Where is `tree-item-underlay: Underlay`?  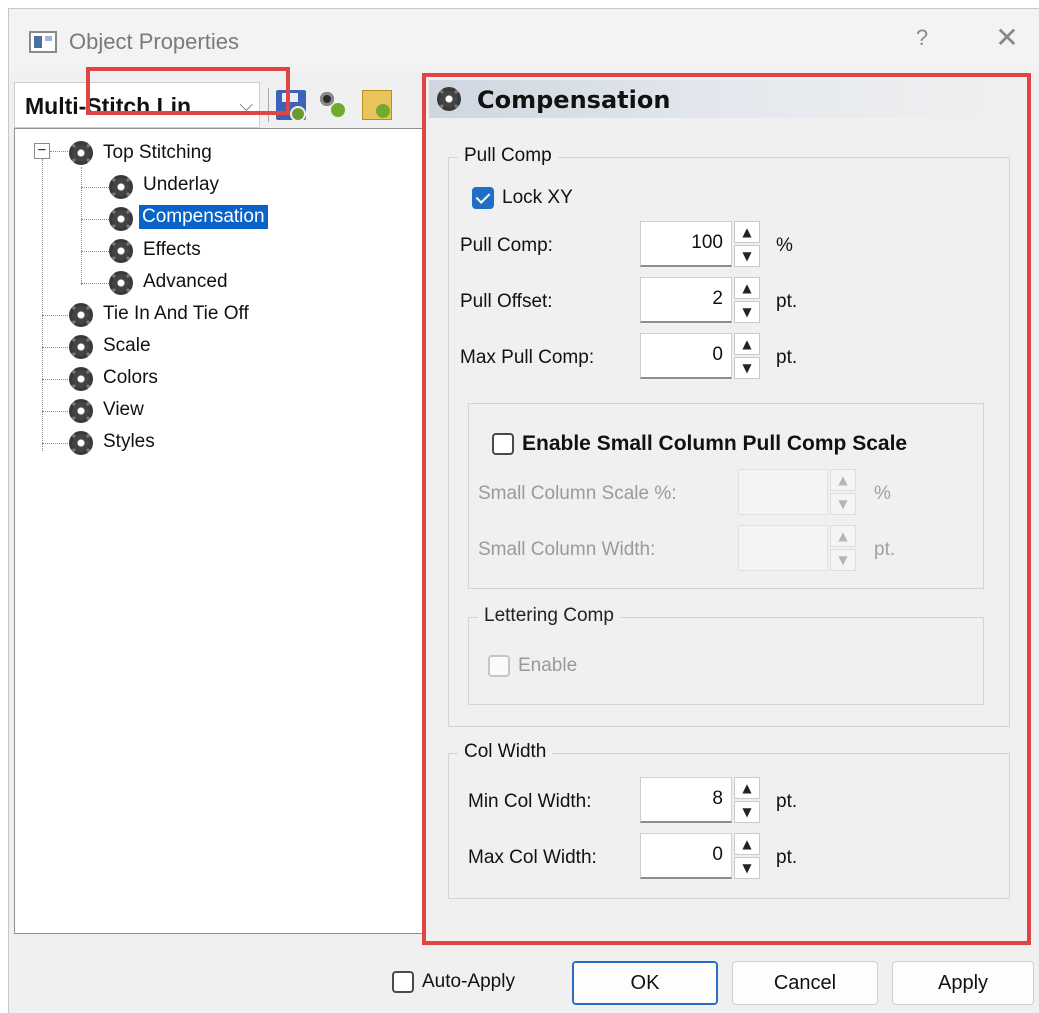 tree-item-underlay: Underlay is located at coordinates (181, 185).